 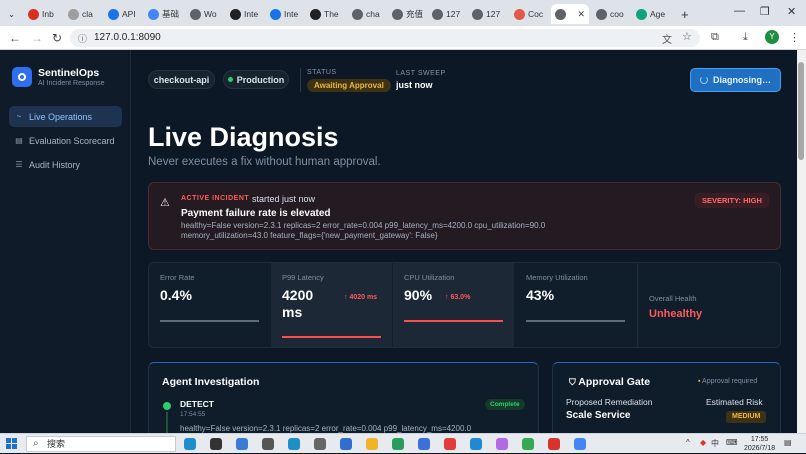 I want to click on metric-overall-health: Overall Health Unhealthy, so click(x=708, y=305).